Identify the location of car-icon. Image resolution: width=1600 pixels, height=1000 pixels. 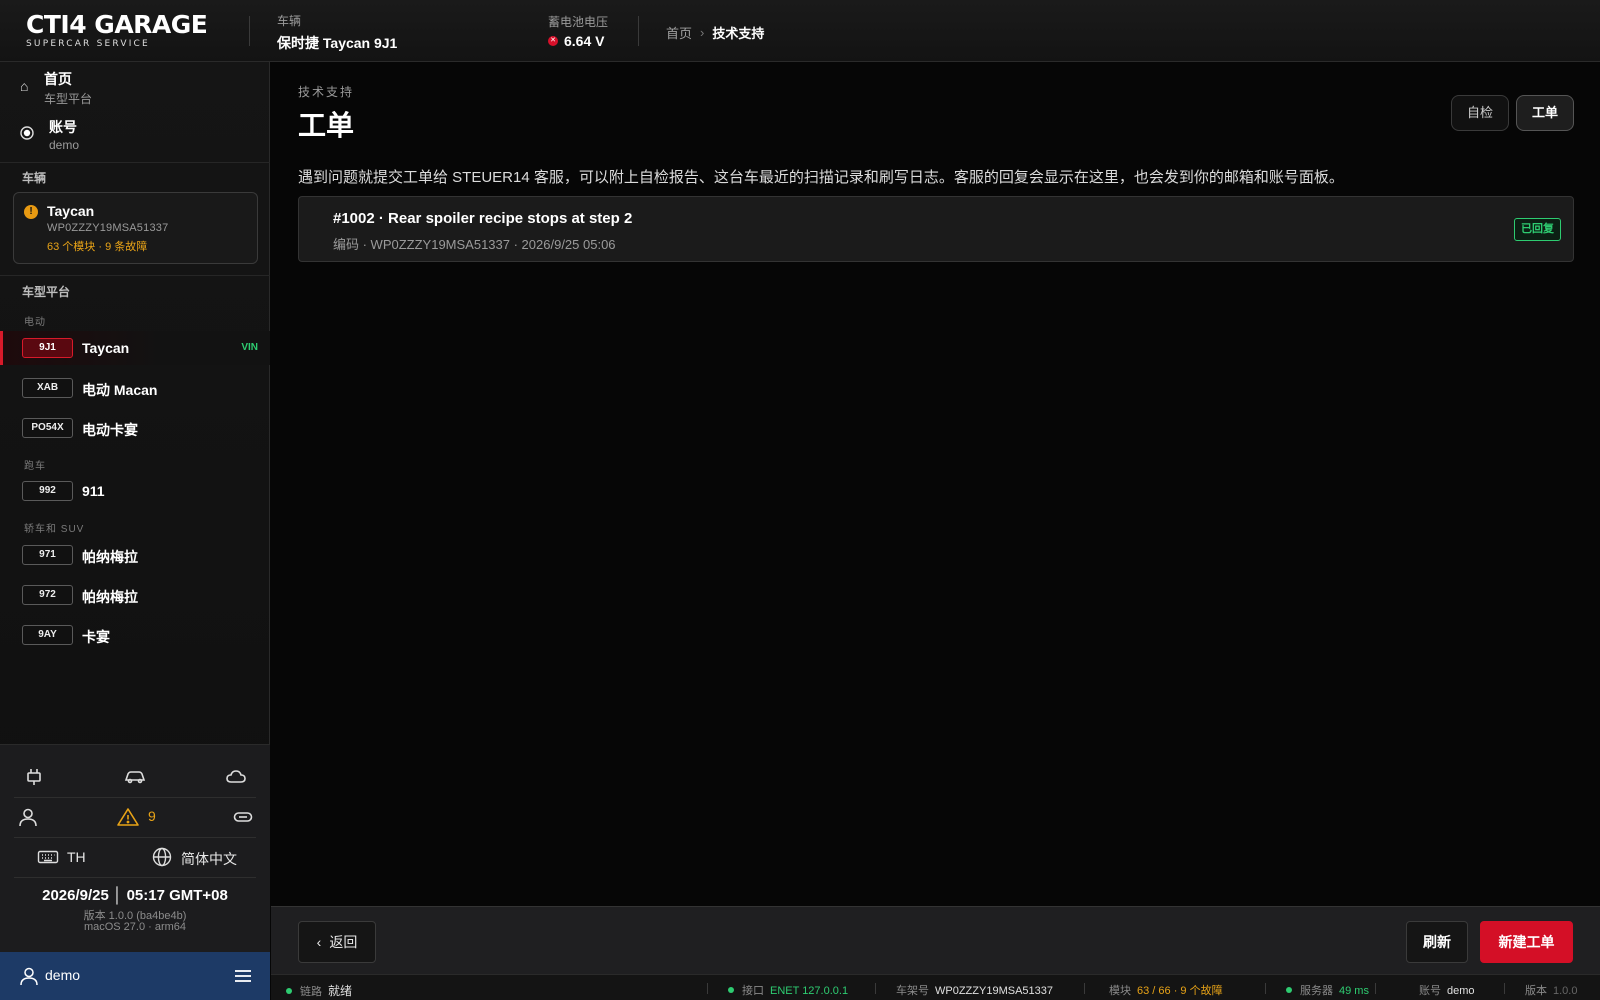
(135, 777).